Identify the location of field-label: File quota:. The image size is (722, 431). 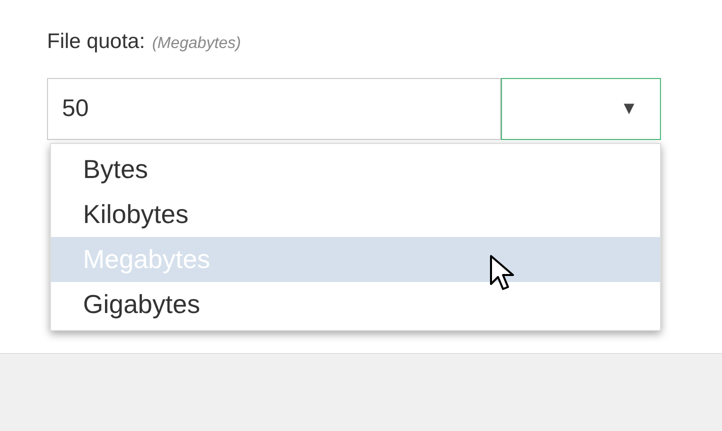
(96, 42).